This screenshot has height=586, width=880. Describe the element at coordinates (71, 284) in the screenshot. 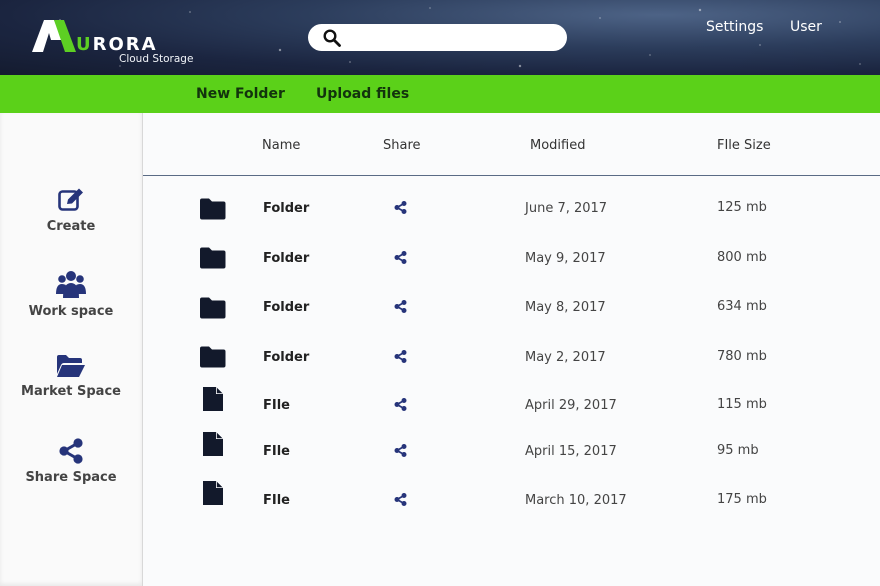

I see `users-icon` at that location.